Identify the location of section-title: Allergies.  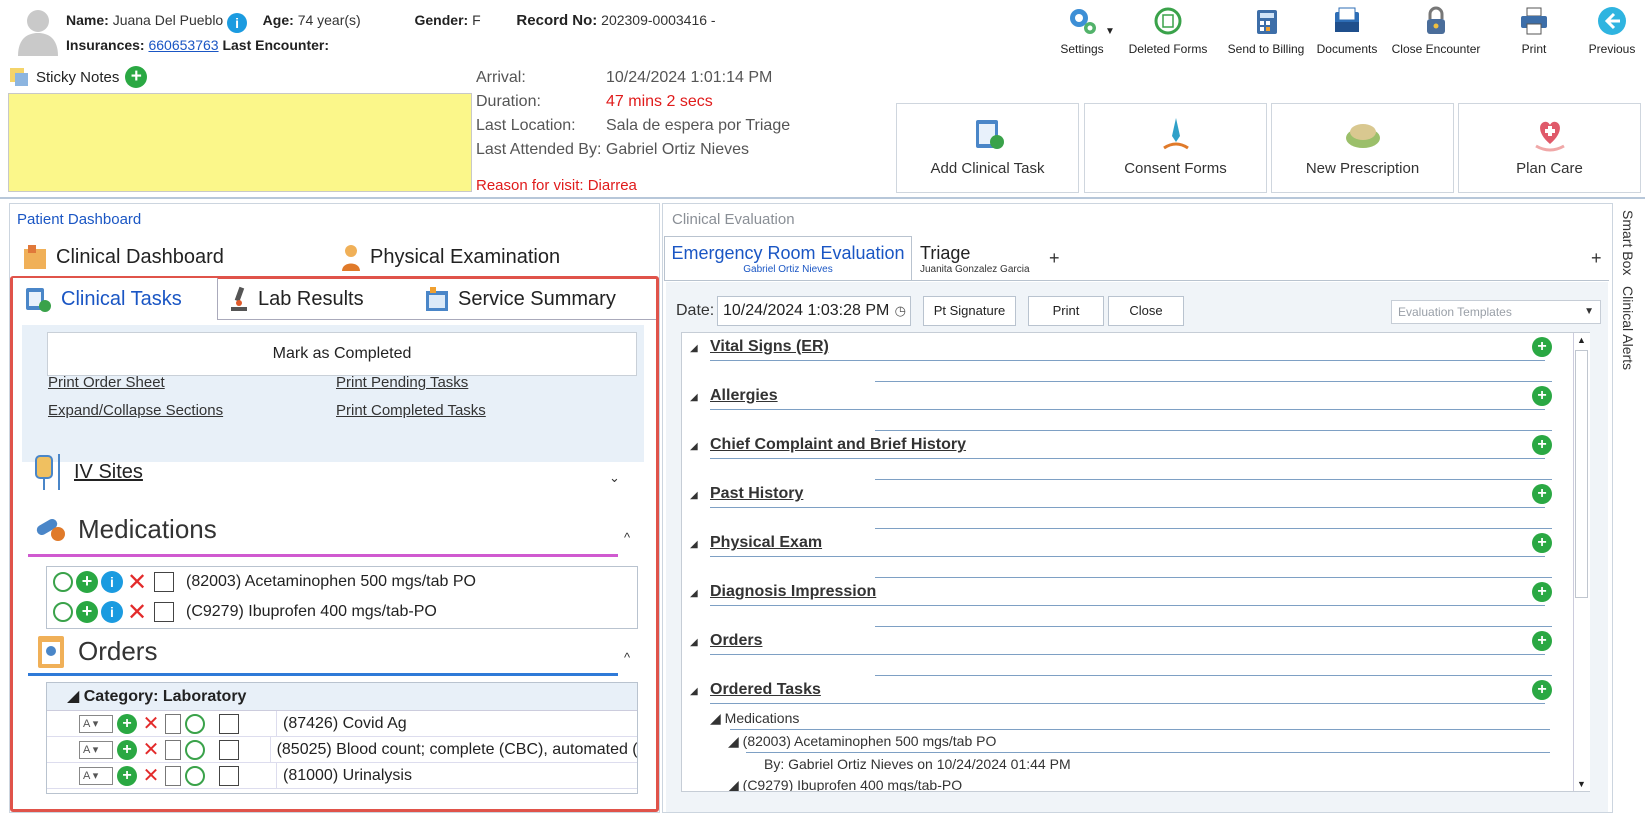
(744, 396).